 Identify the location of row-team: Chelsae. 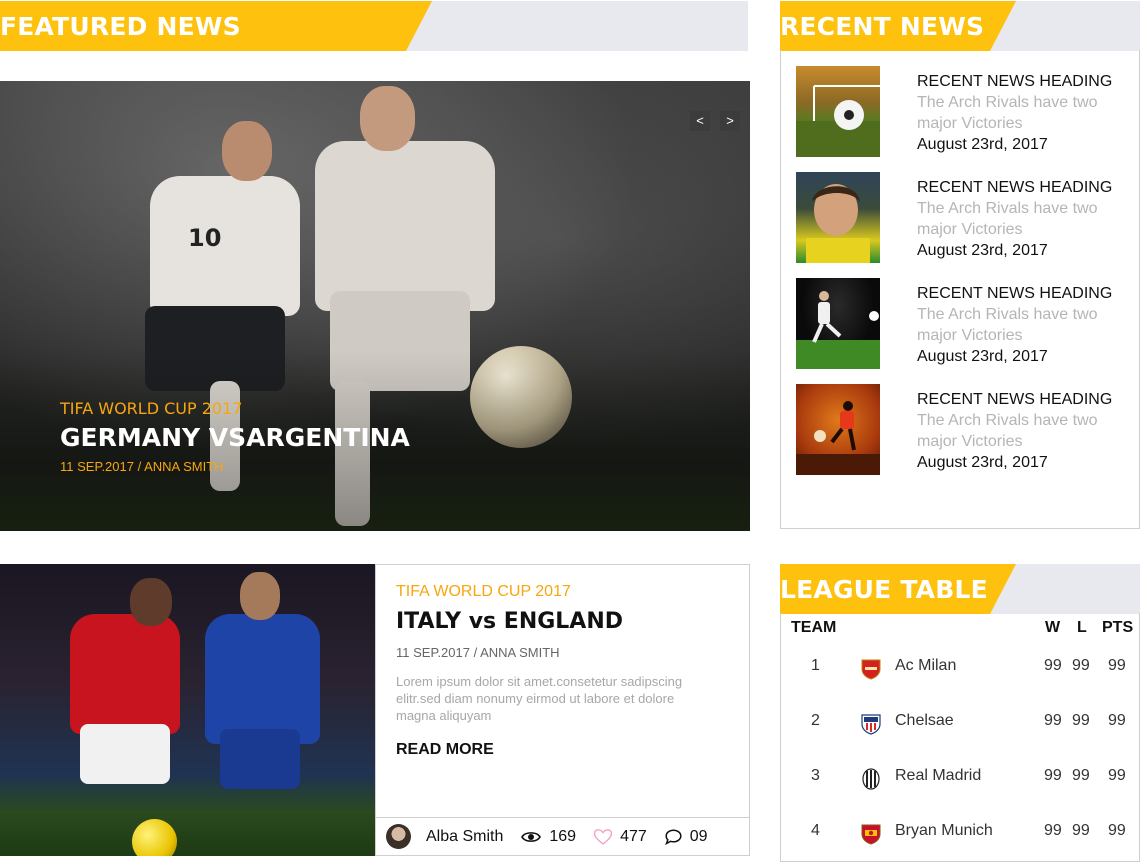
(924, 721).